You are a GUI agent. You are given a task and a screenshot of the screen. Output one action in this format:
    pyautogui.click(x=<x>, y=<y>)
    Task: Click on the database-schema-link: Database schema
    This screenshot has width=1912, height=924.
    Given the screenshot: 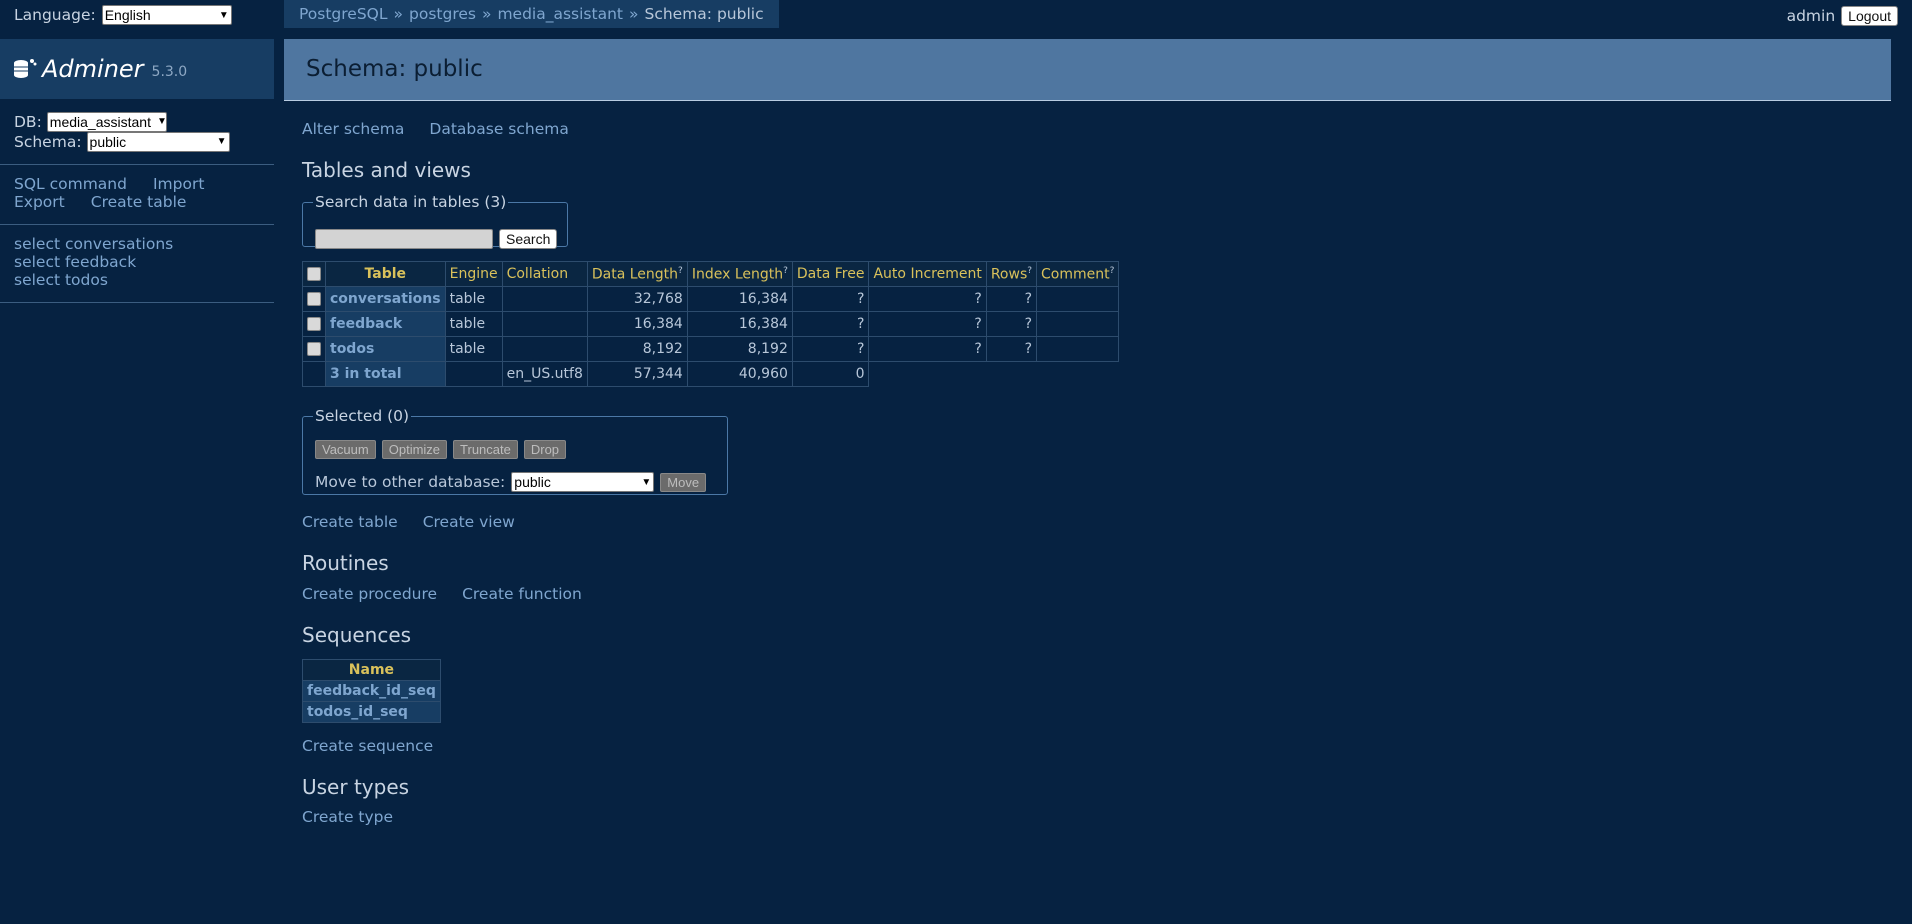 What is the action you would take?
    pyautogui.click(x=498, y=129)
    